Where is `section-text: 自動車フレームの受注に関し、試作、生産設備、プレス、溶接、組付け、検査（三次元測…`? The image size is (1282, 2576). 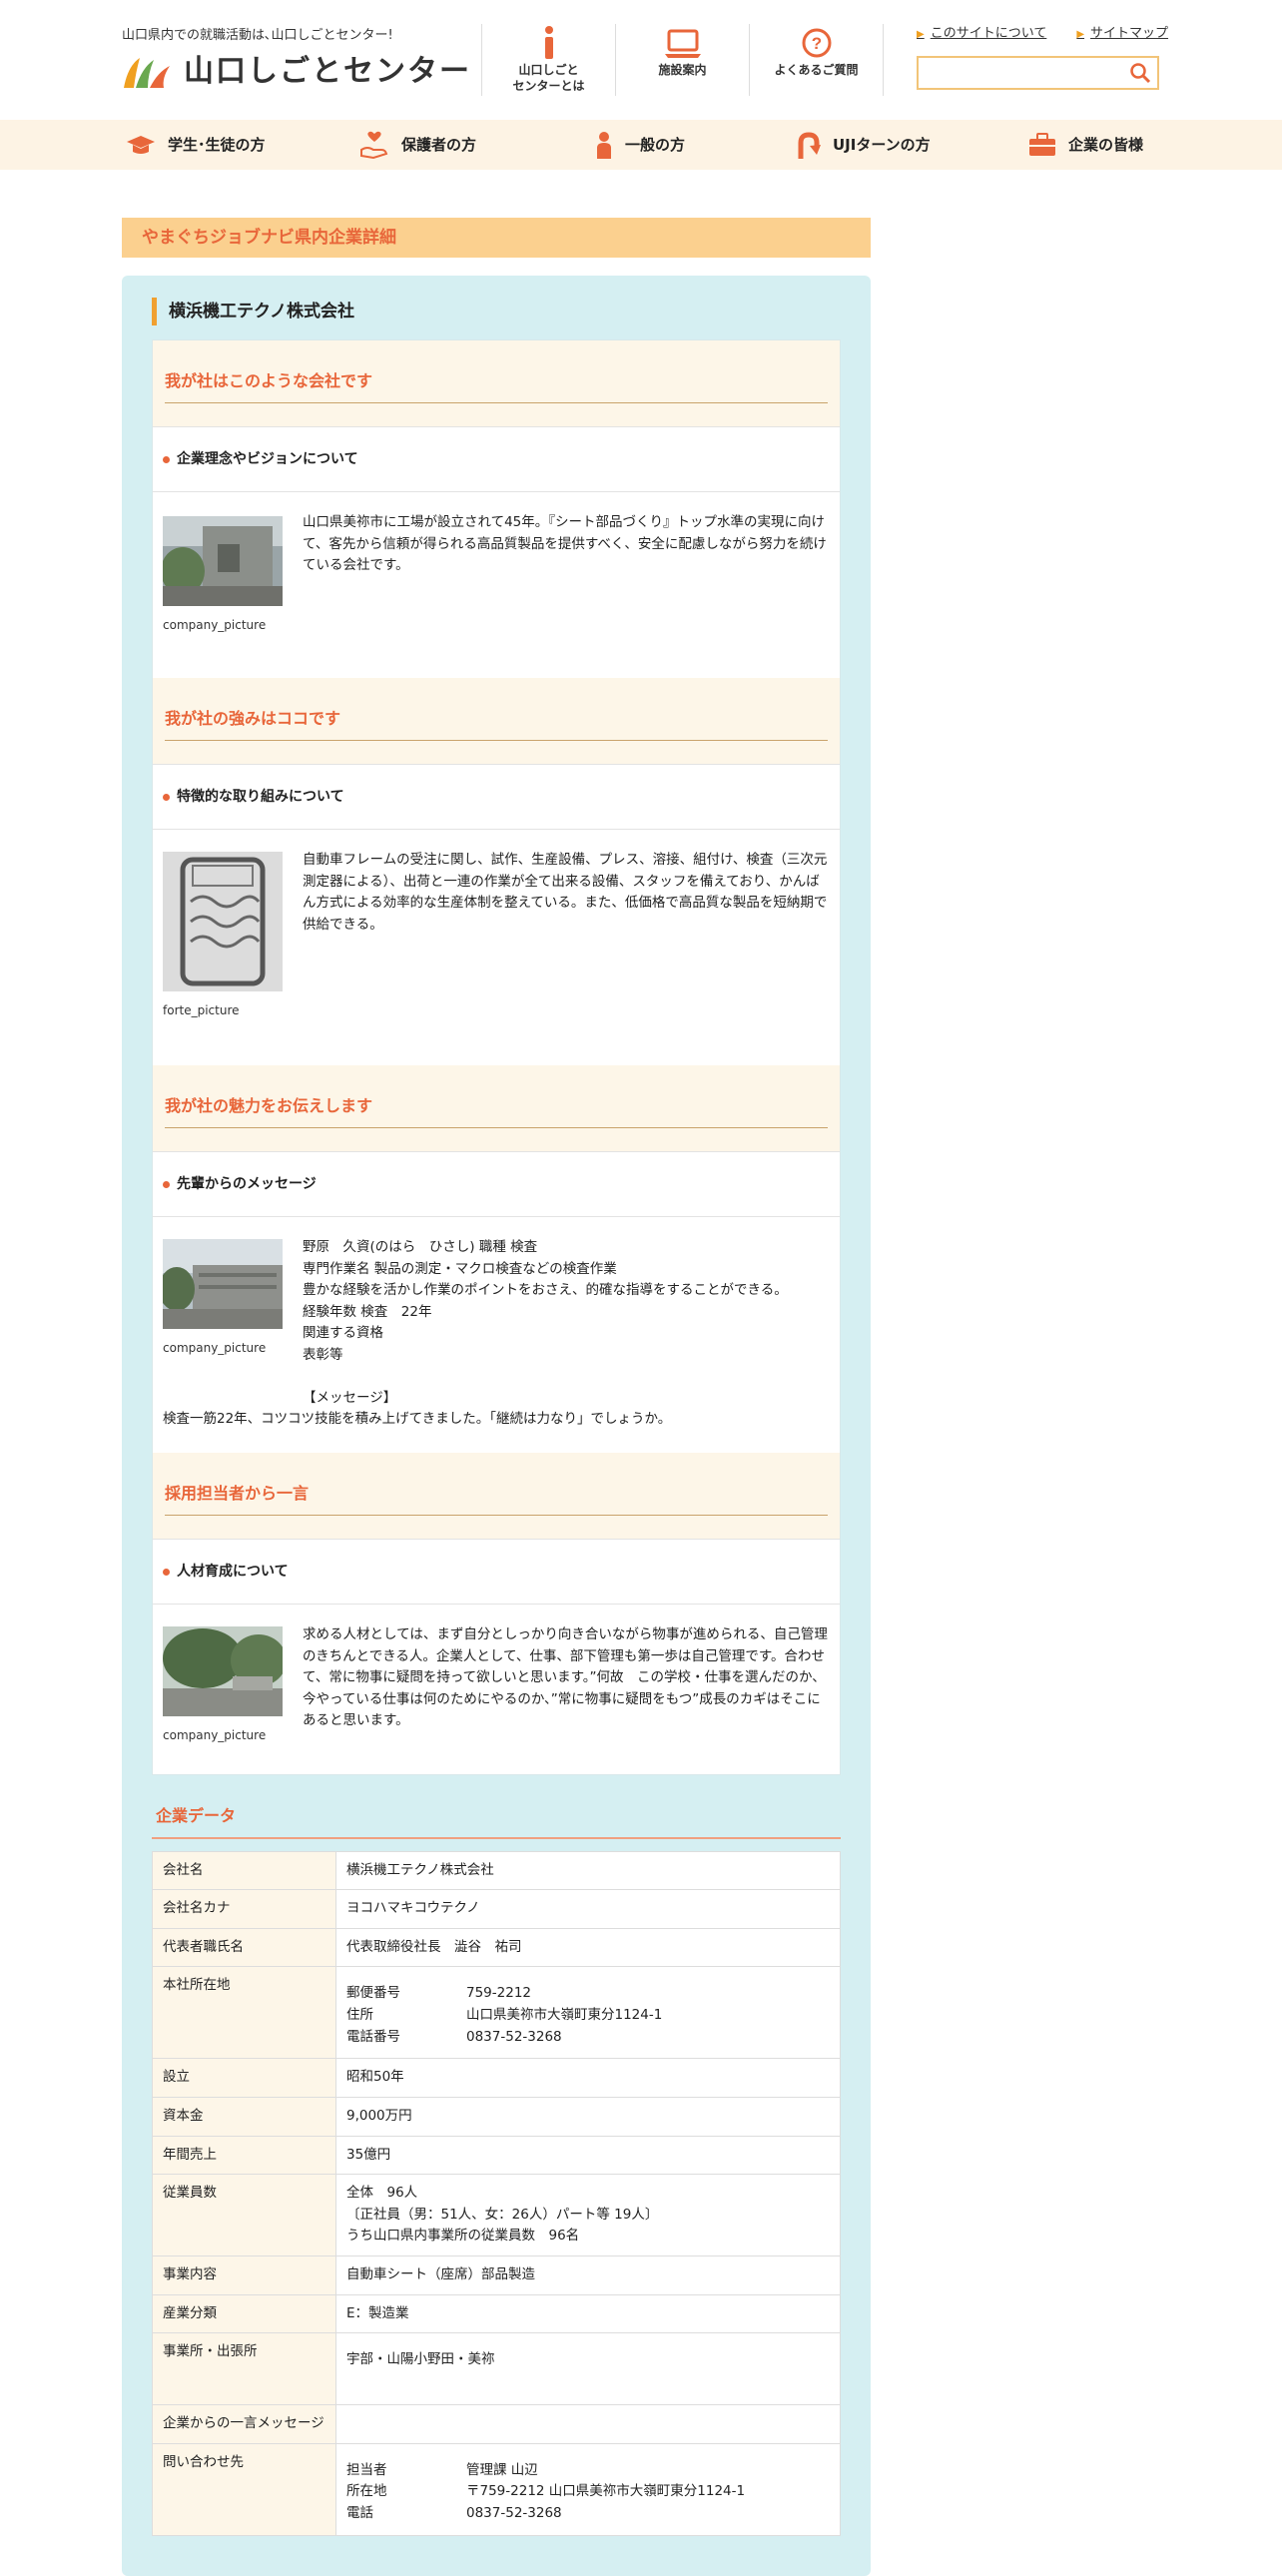
section-text: 自動車フレームの受注に関し、試作、生産設備、プレス、溶接、組付け、検査（三次元測… is located at coordinates (565, 892).